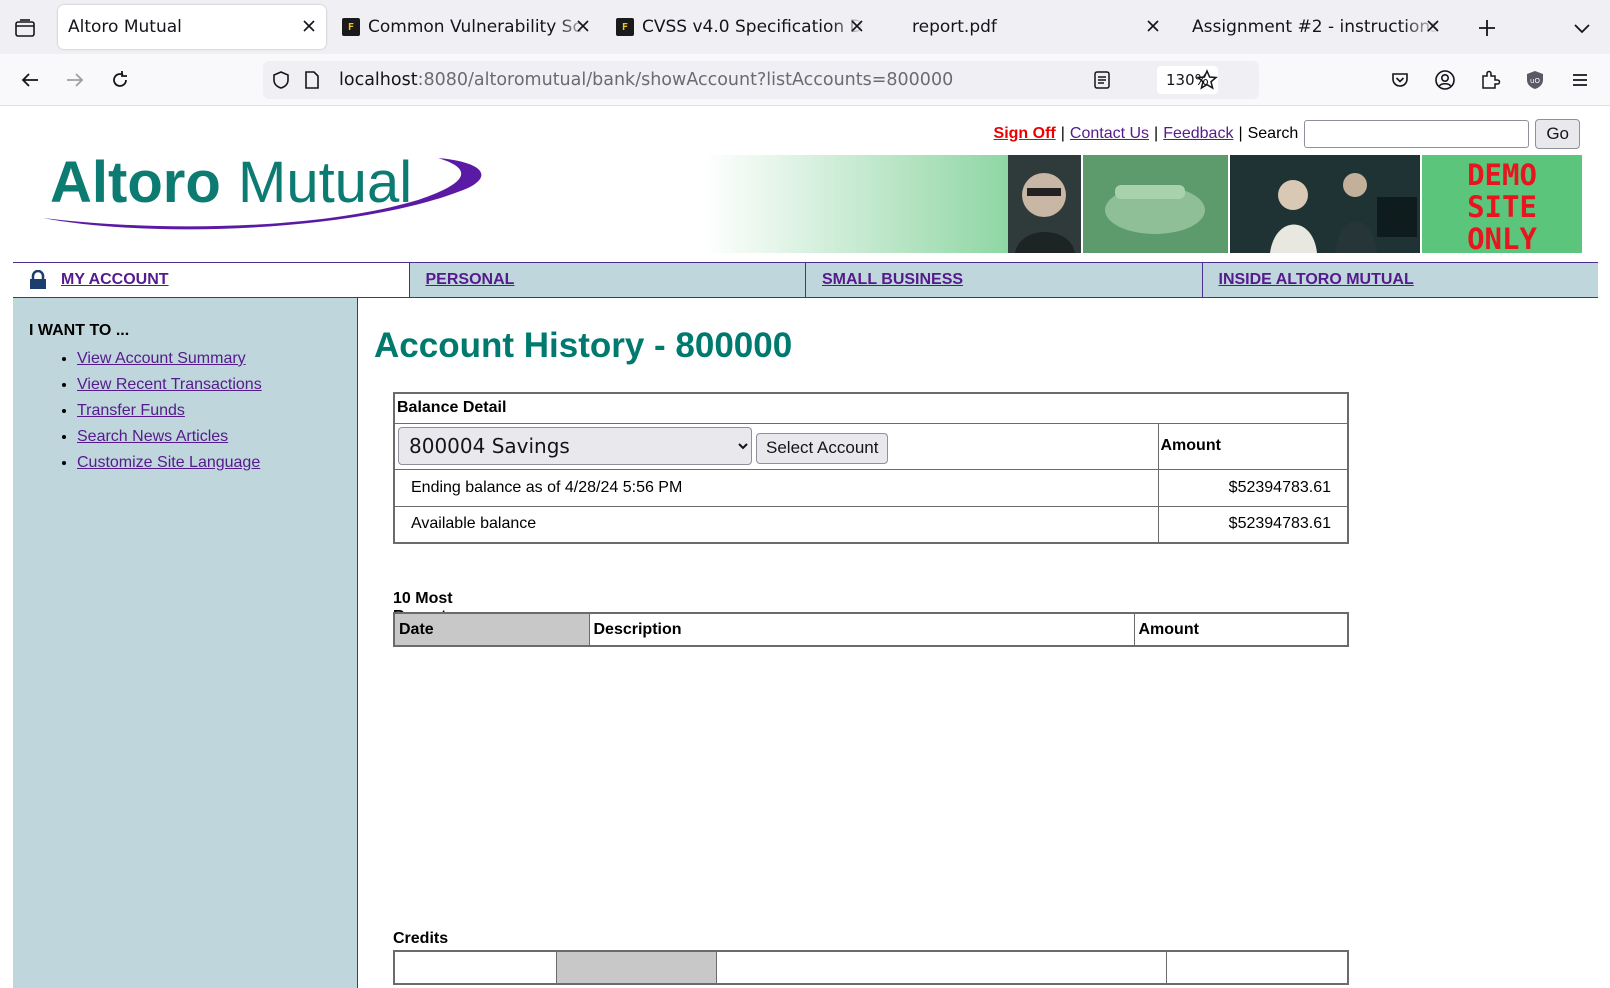 This screenshot has height=988, width=1610. I want to click on shield-icon, so click(281, 82).